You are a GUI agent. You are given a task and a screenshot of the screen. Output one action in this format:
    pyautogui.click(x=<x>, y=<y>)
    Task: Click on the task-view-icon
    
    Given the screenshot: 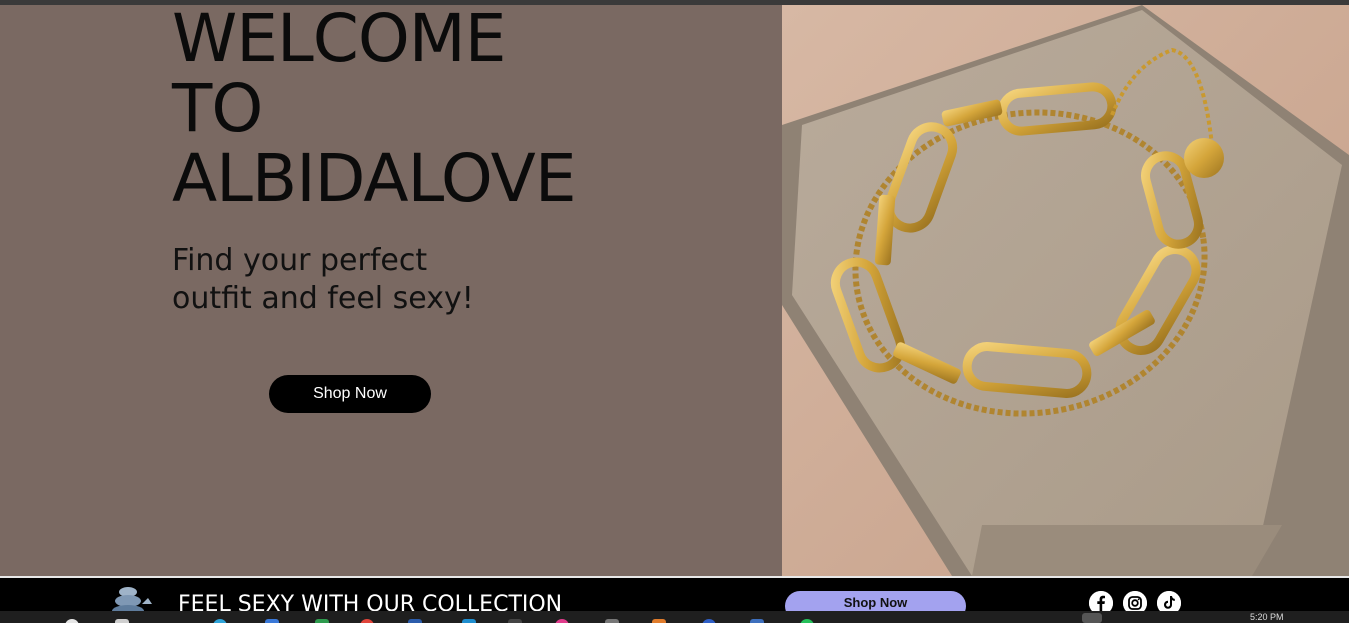 What is the action you would take?
    pyautogui.click(x=122, y=621)
    